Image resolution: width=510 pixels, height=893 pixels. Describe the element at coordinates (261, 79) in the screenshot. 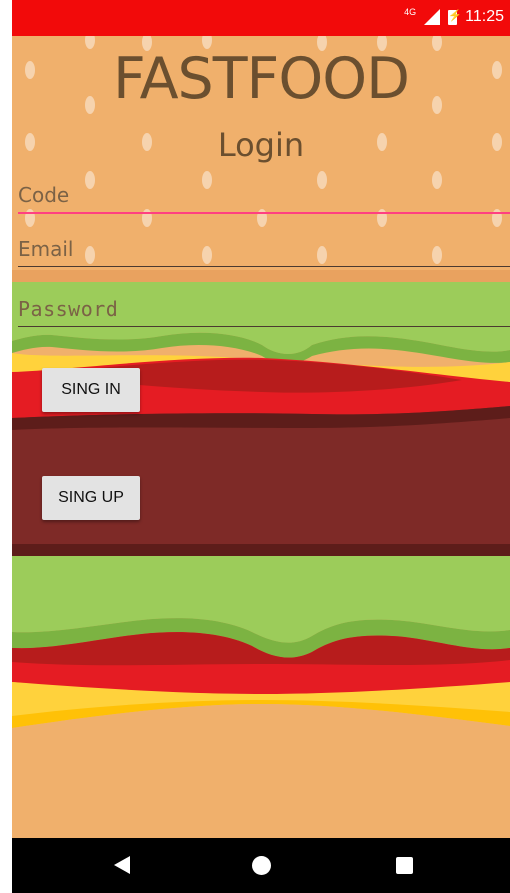

I see `app-title: FASTFOOD` at that location.